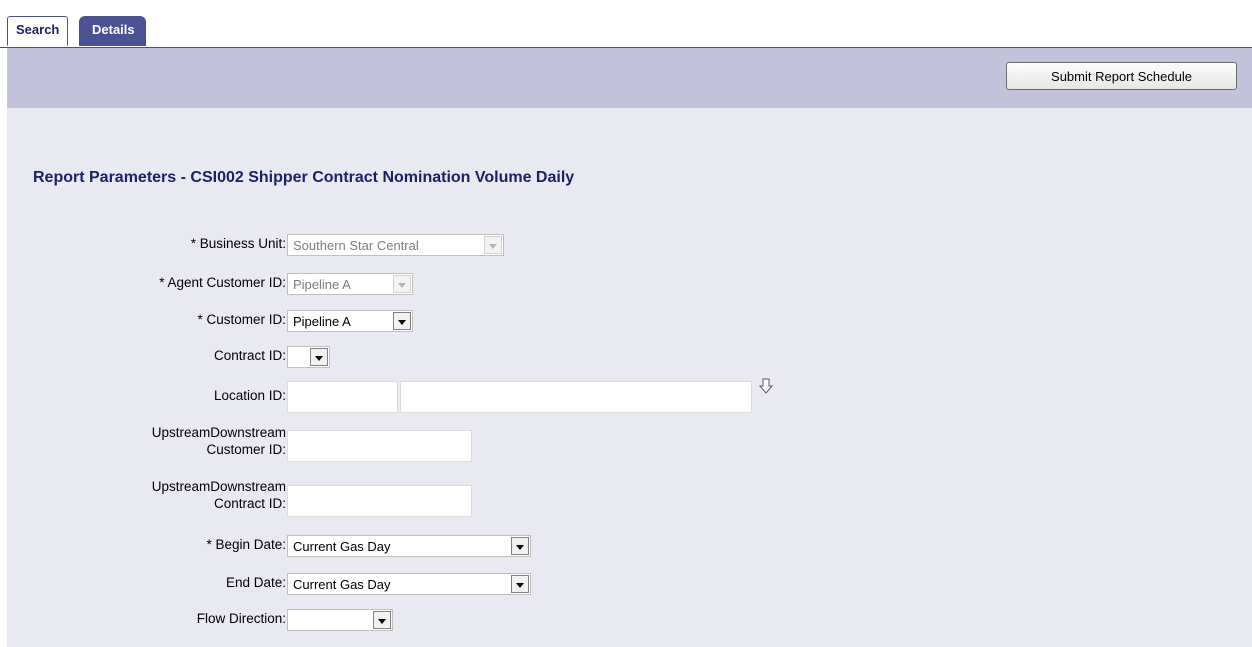 The height and width of the screenshot is (647, 1252). What do you see at coordinates (241, 618) in the screenshot?
I see `flow-direction-label: Flow Direction:` at bounding box center [241, 618].